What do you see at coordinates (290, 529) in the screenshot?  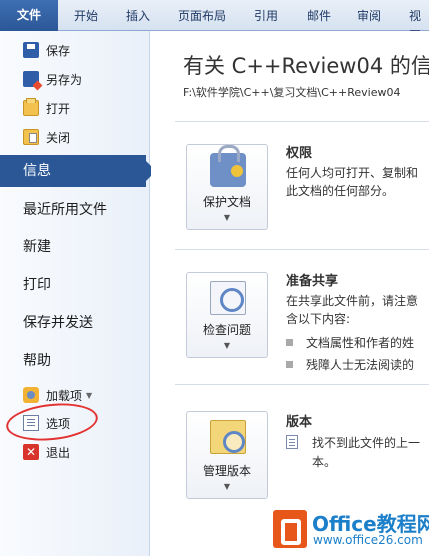 I see `office-logo-icon` at bounding box center [290, 529].